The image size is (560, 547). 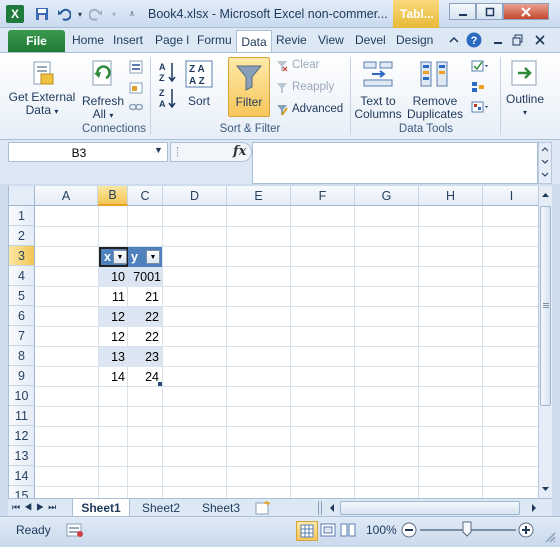 What do you see at coordinates (113, 196) in the screenshot?
I see `column-header-b: B` at bounding box center [113, 196].